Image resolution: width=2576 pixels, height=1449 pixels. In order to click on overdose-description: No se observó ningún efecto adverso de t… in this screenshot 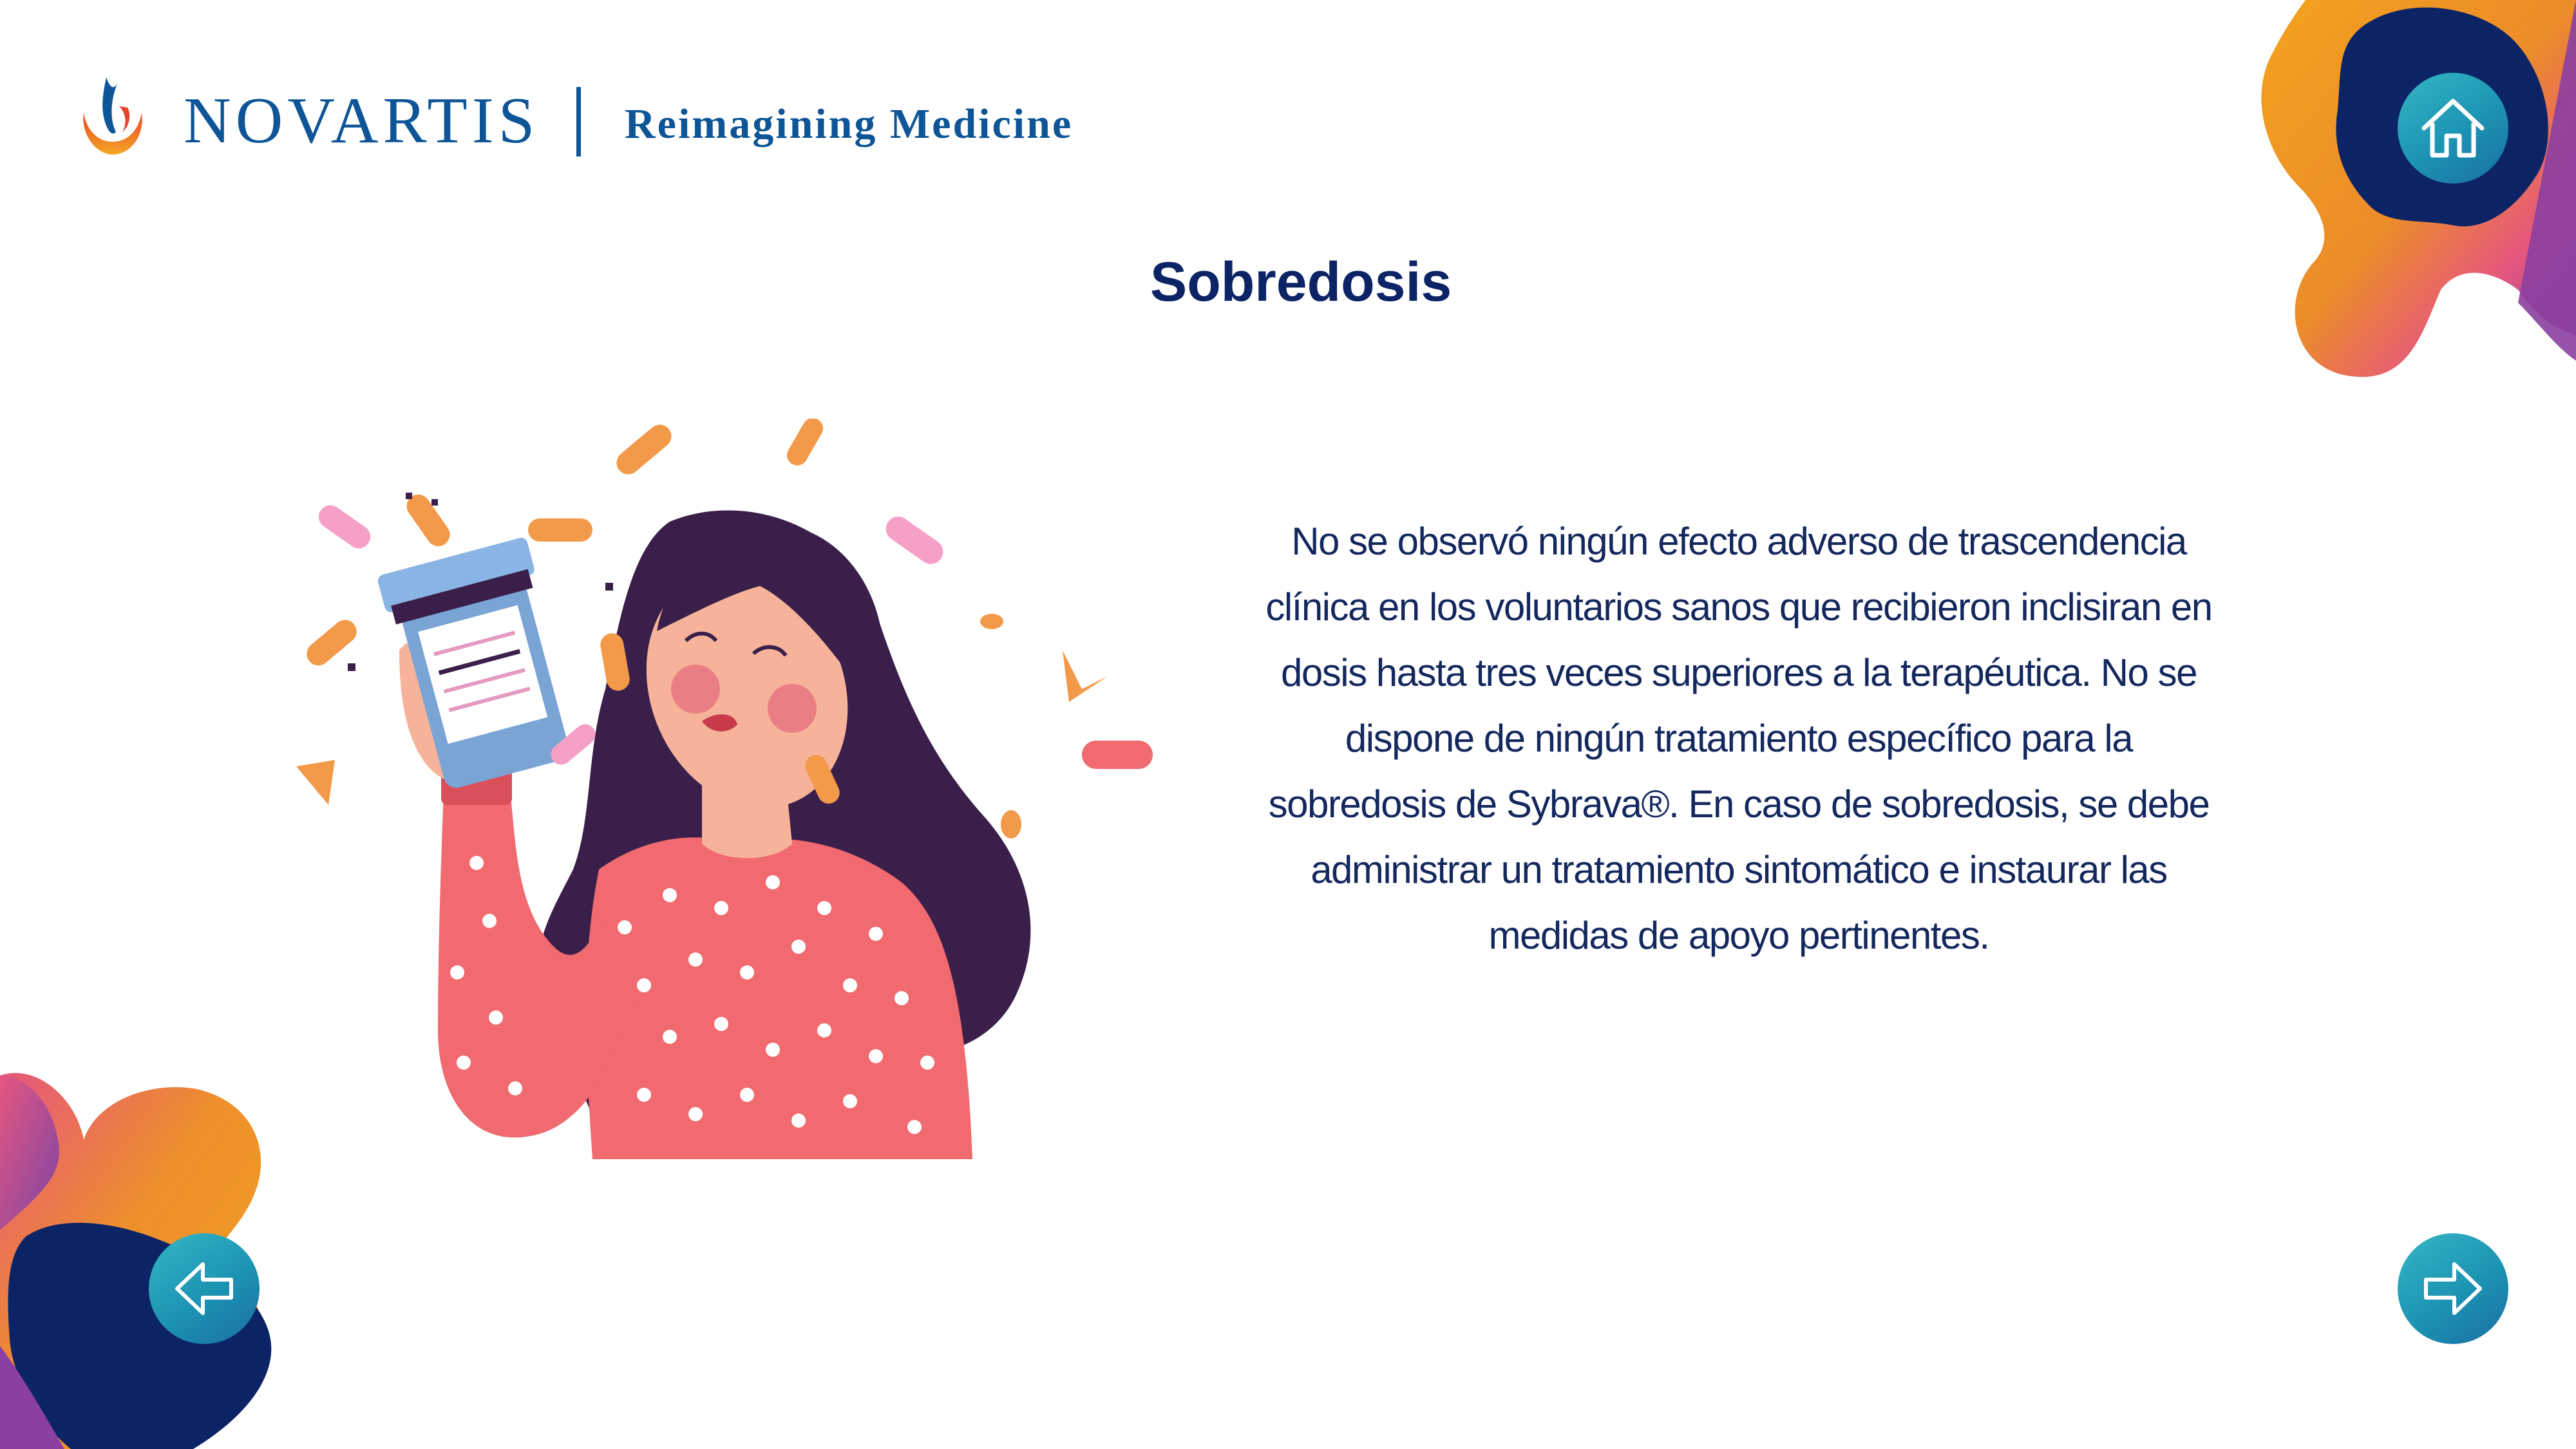, I will do `click(1739, 739)`.